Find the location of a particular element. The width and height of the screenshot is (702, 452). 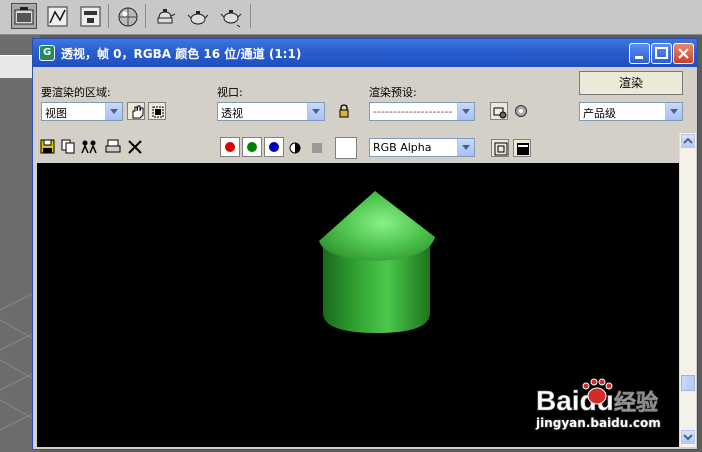

edit-region-button is located at coordinates (157, 111).